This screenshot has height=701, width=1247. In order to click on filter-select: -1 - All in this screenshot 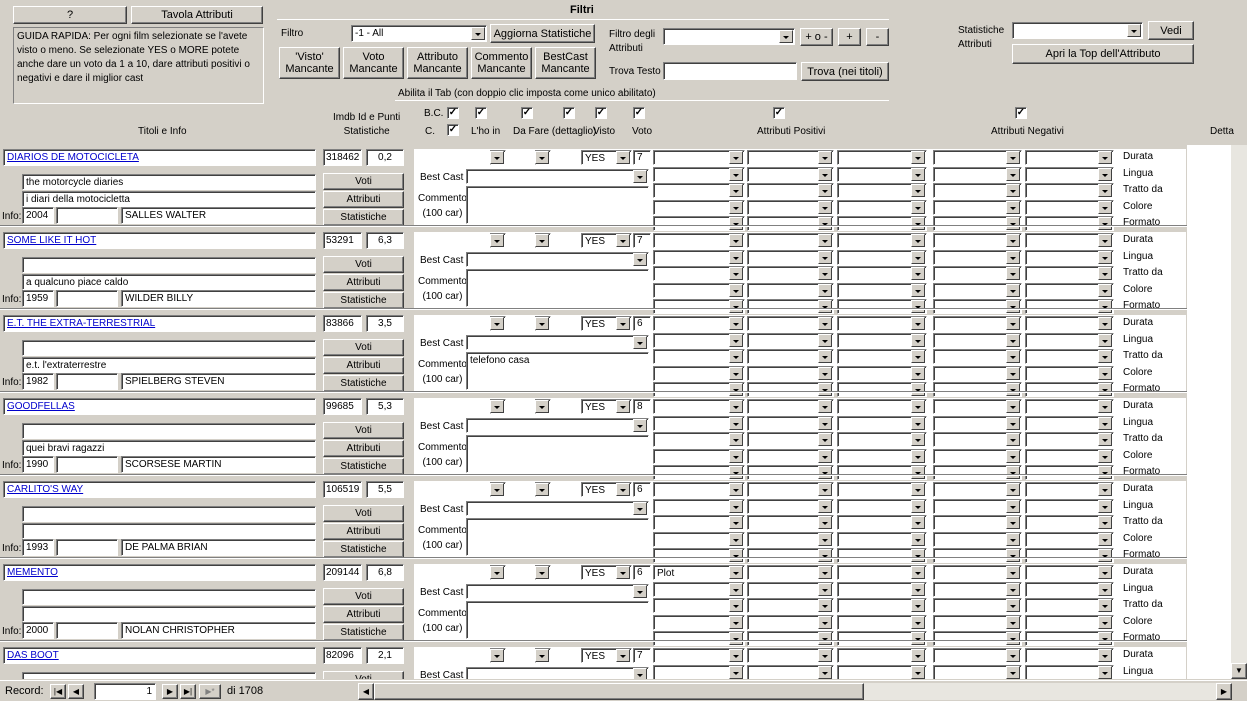, I will do `click(419, 33)`.